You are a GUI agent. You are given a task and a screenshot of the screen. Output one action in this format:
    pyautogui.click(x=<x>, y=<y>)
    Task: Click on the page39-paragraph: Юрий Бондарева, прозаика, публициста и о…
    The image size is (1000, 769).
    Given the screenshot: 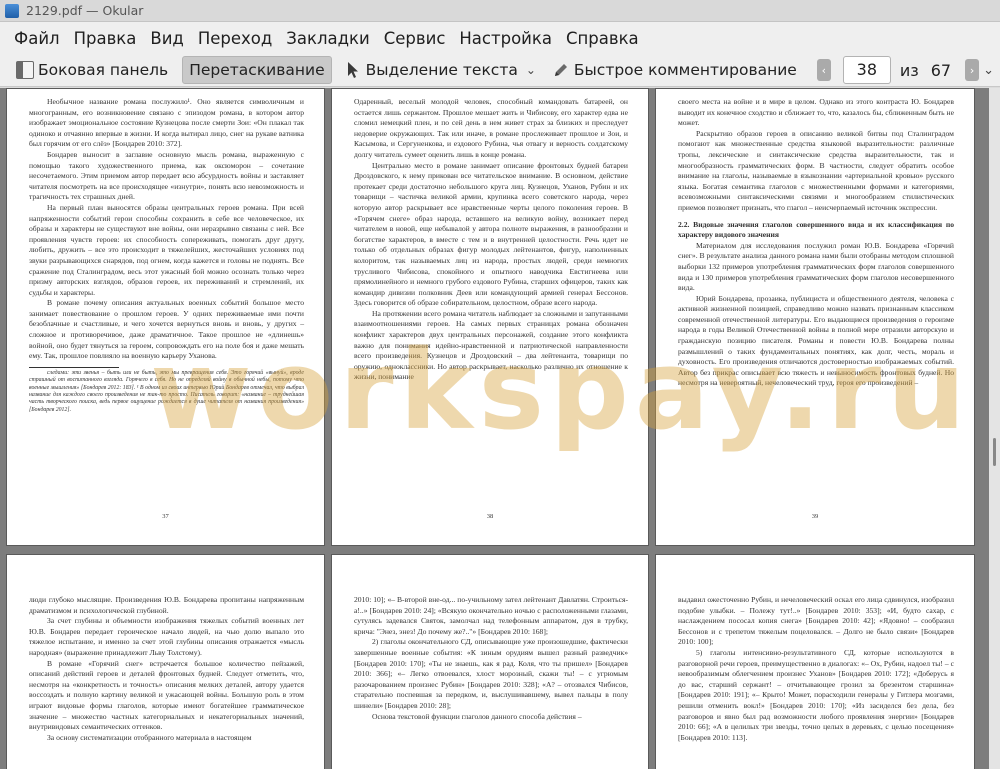 What is the action you would take?
    pyautogui.click(x=816, y=340)
    